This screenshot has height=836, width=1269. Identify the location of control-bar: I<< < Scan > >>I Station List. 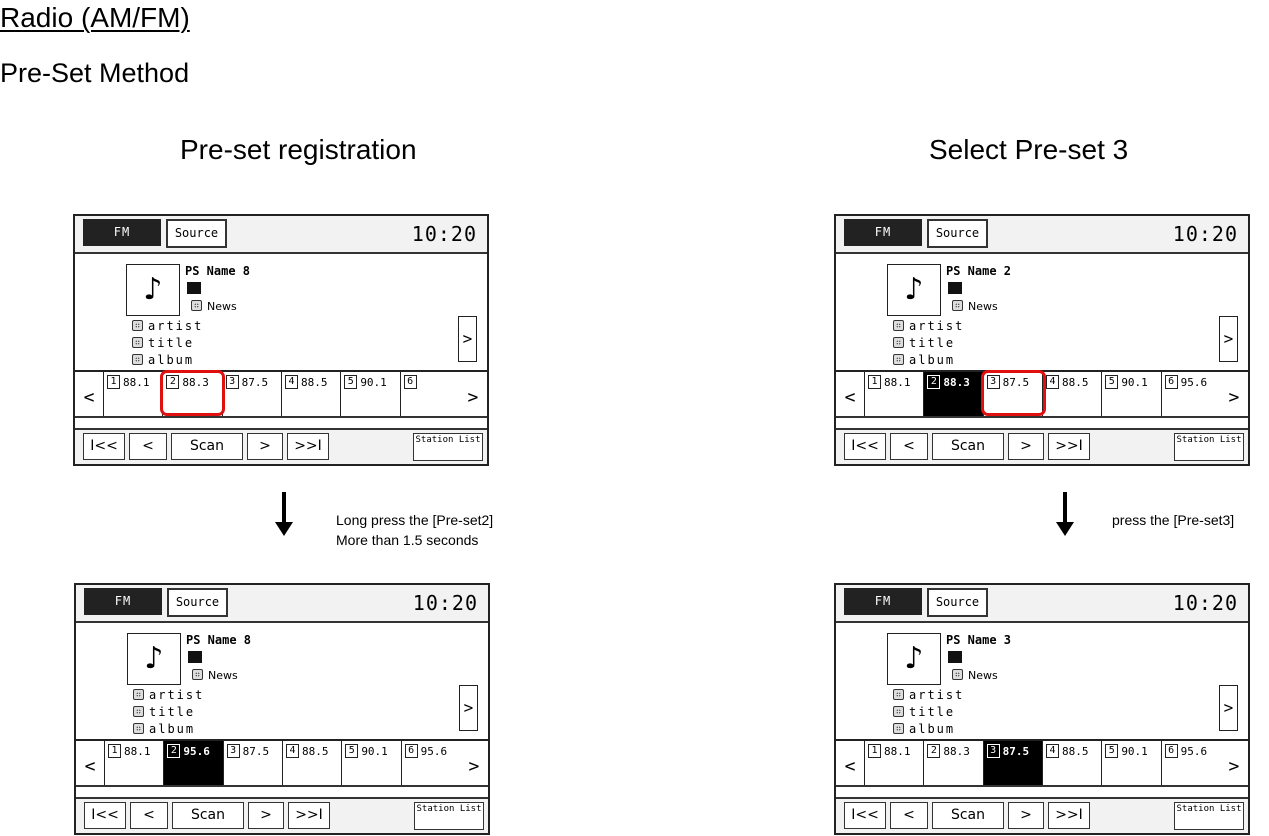
(282, 815).